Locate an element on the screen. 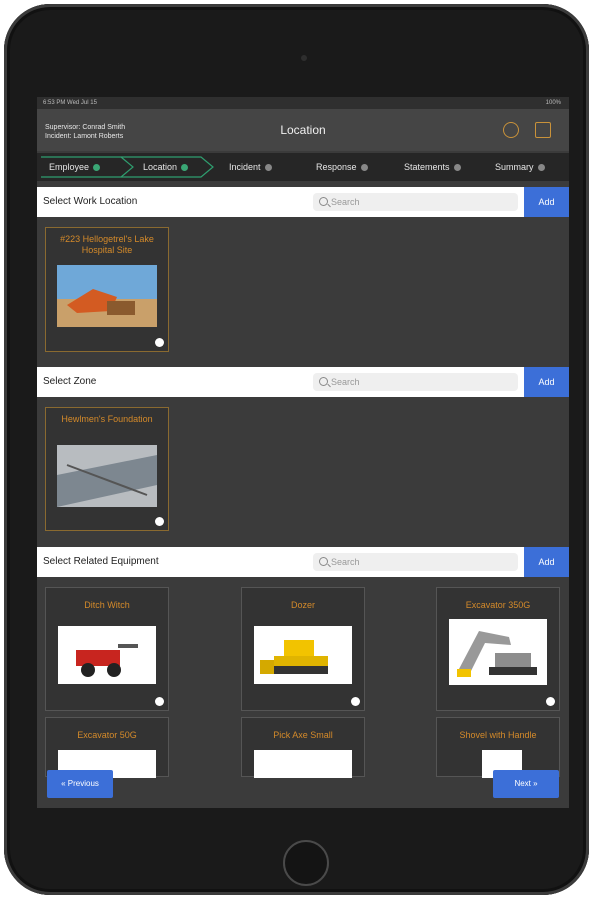 The height and width of the screenshot is (901, 595). zone-add-button: Add is located at coordinates (546, 382).